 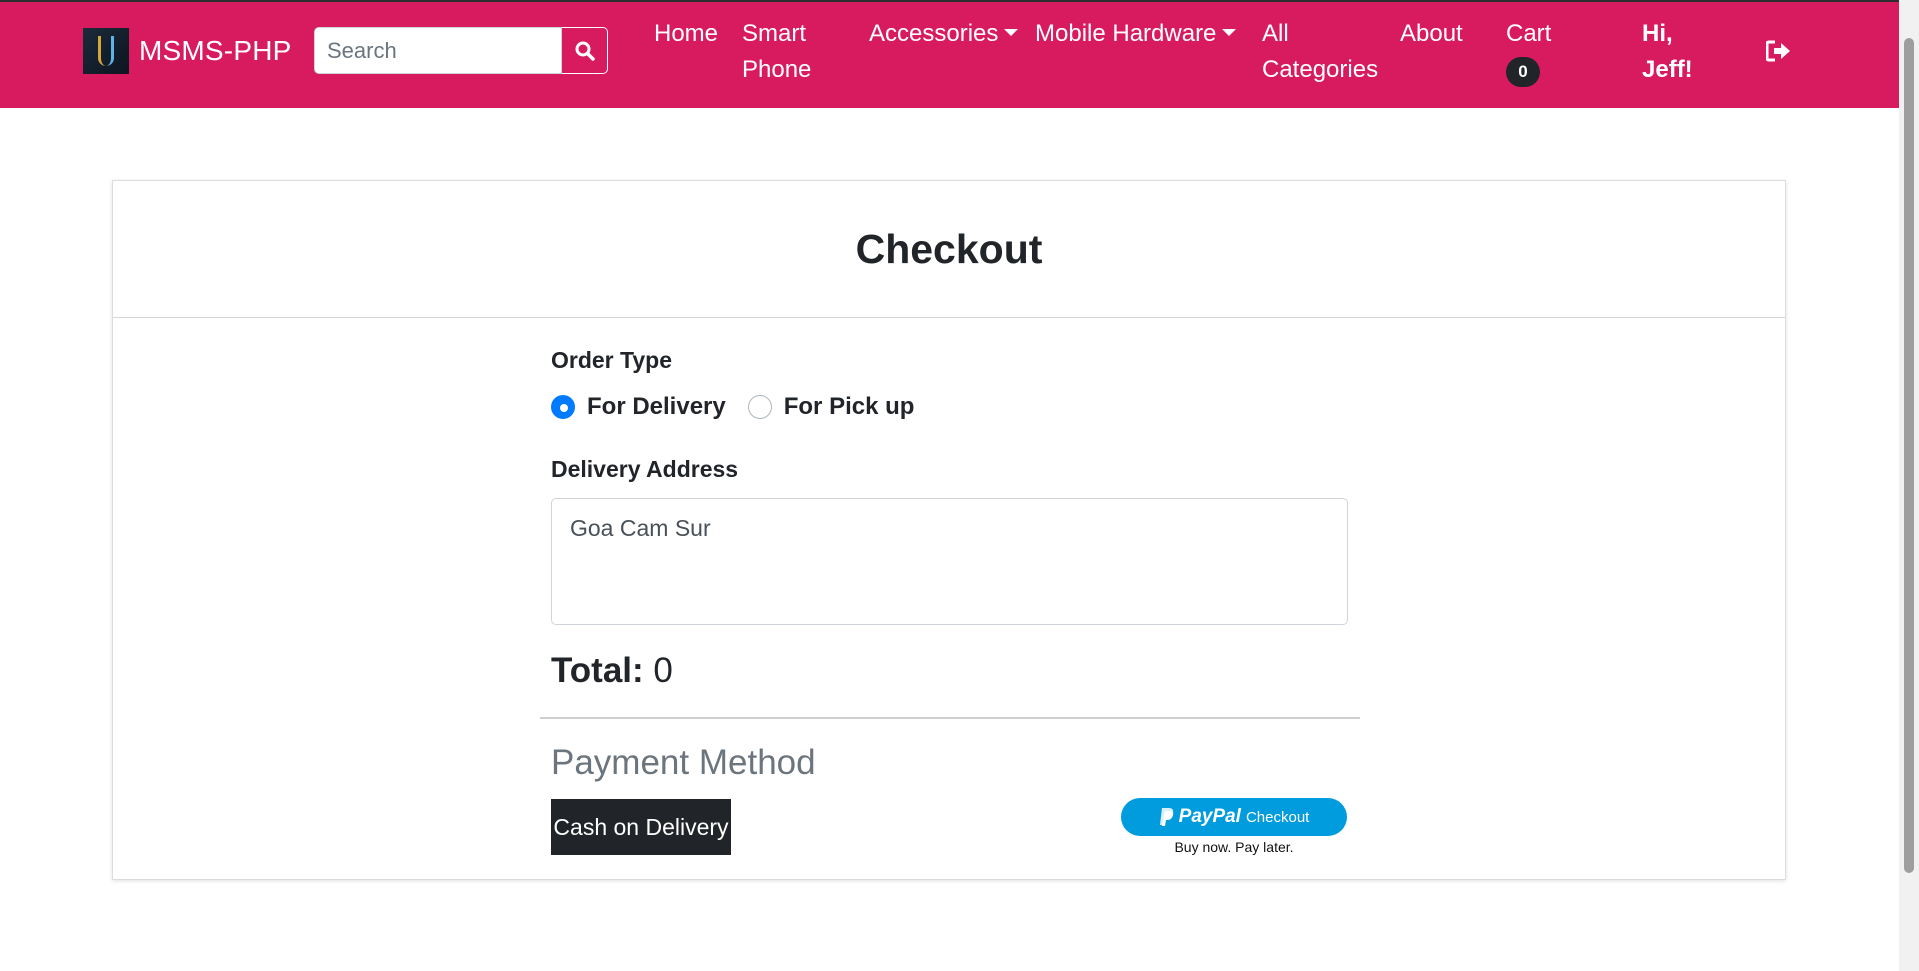 I want to click on logout-button, so click(x=1778, y=53).